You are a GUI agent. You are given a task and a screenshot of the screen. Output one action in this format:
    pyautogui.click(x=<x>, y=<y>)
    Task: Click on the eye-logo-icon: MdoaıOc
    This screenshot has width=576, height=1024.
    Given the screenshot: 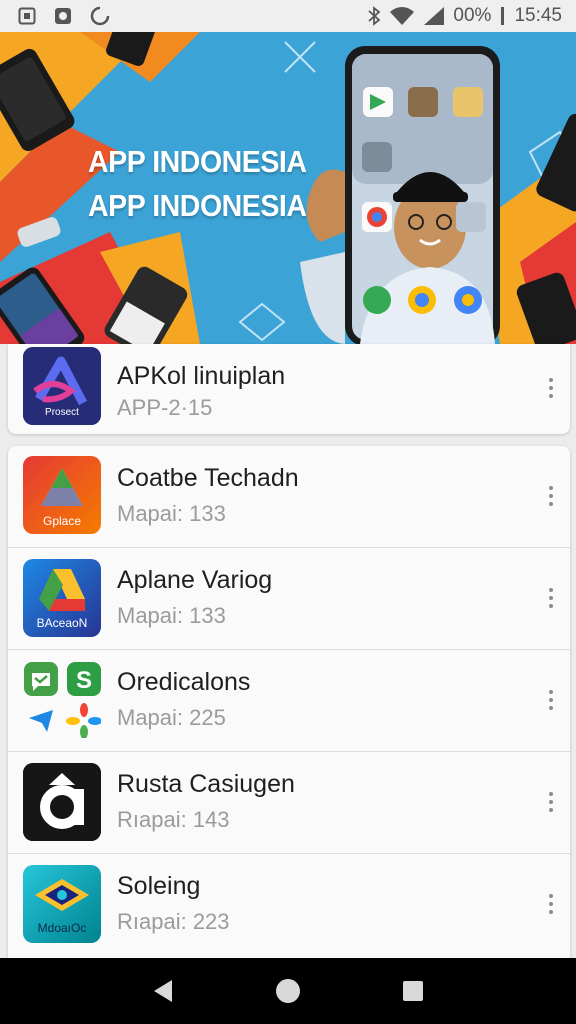 What is the action you would take?
    pyautogui.click(x=62, y=904)
    